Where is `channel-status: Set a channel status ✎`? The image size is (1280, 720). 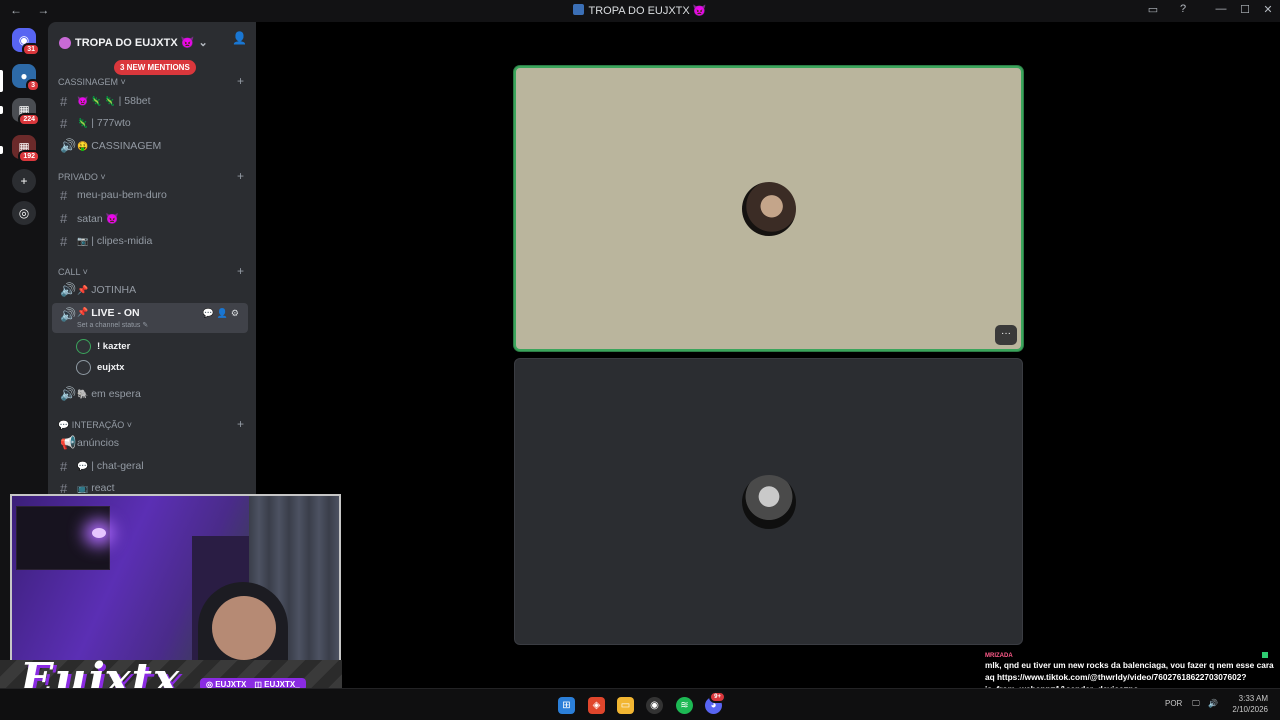
channel-status: Set a channel status ✎ is located at coordinates (112, 325).